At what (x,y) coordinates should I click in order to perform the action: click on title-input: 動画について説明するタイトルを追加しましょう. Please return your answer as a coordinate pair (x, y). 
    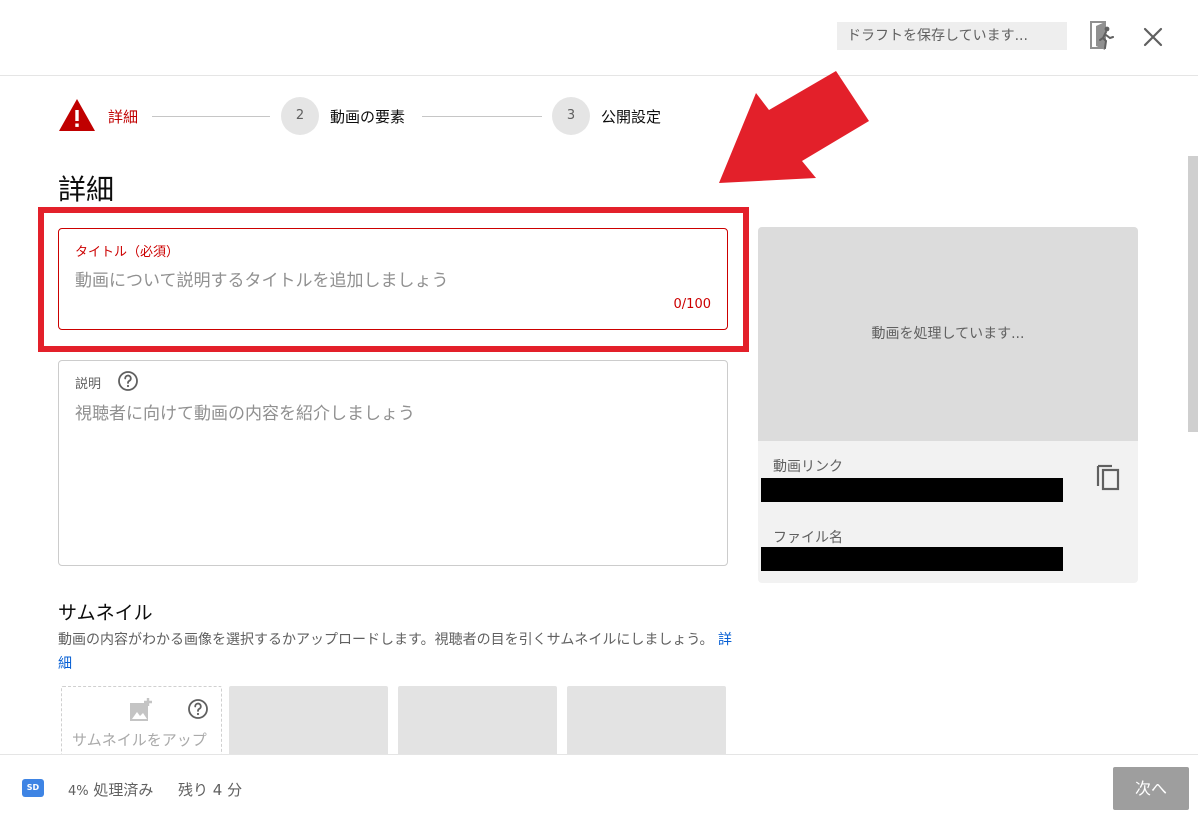
    Looking at the image, I should click on (262, 278).